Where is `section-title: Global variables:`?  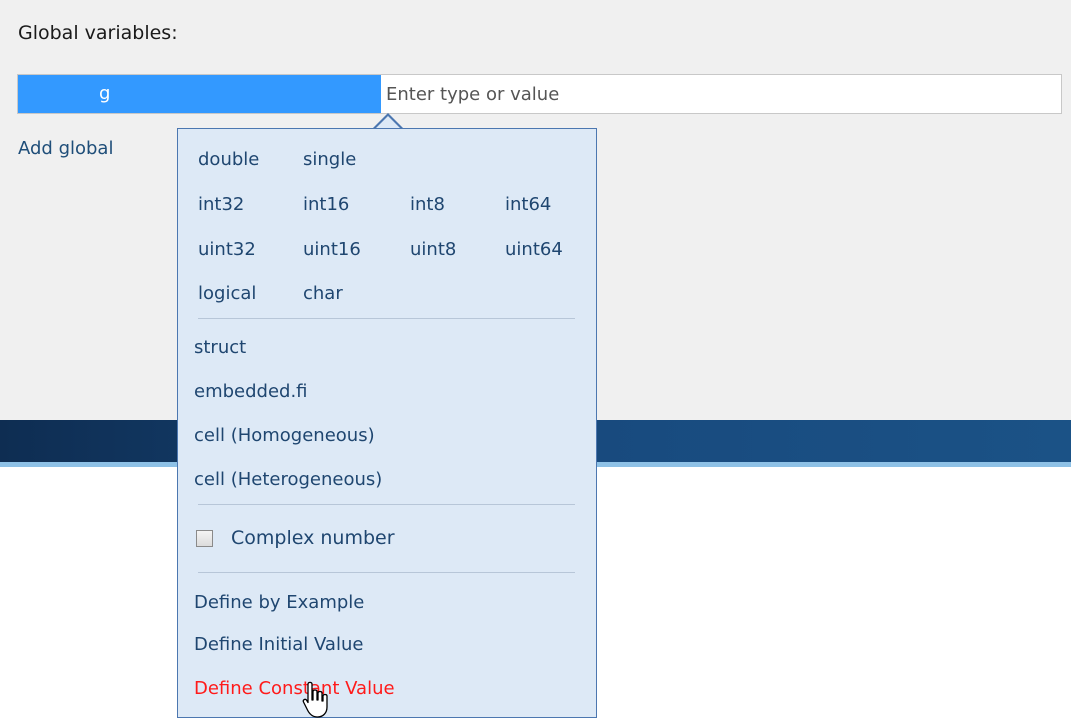 section-title: Global variables: is located at coordinates (98, 33).